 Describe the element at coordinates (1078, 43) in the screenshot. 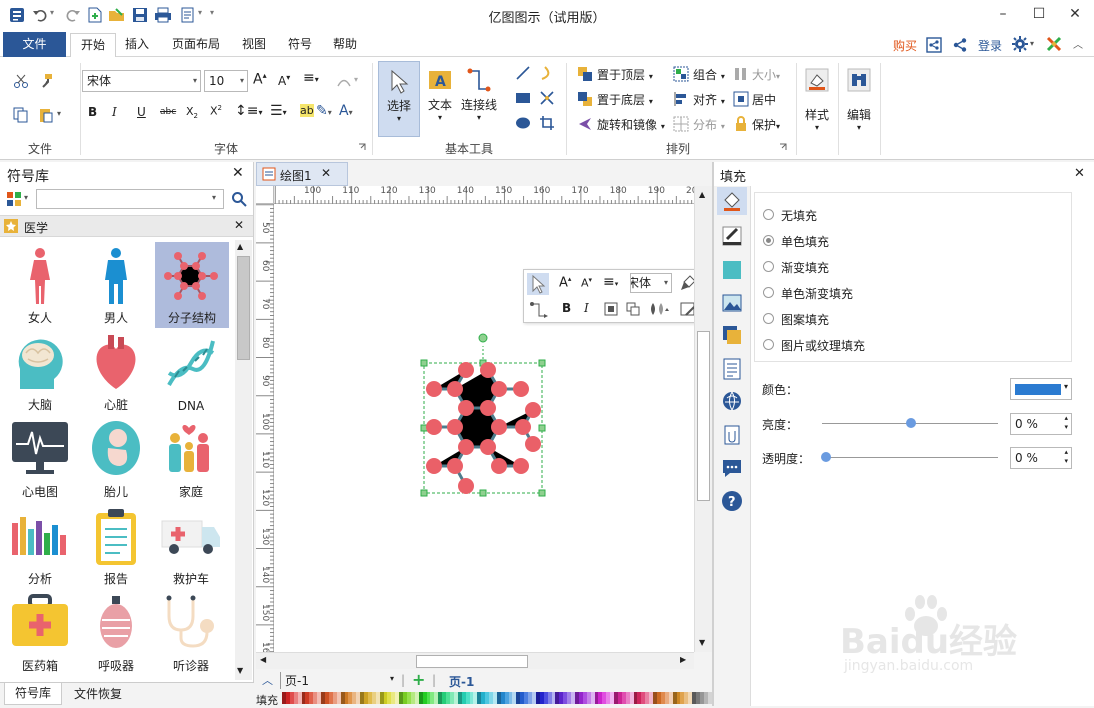

I see `collapse-ribbon-icon: ︿` at that location.